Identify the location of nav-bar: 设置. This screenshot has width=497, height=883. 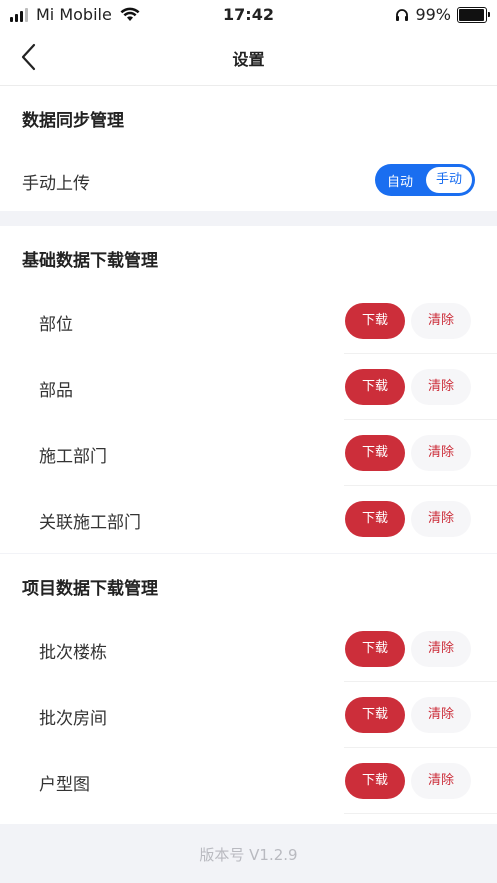
(248, 58).